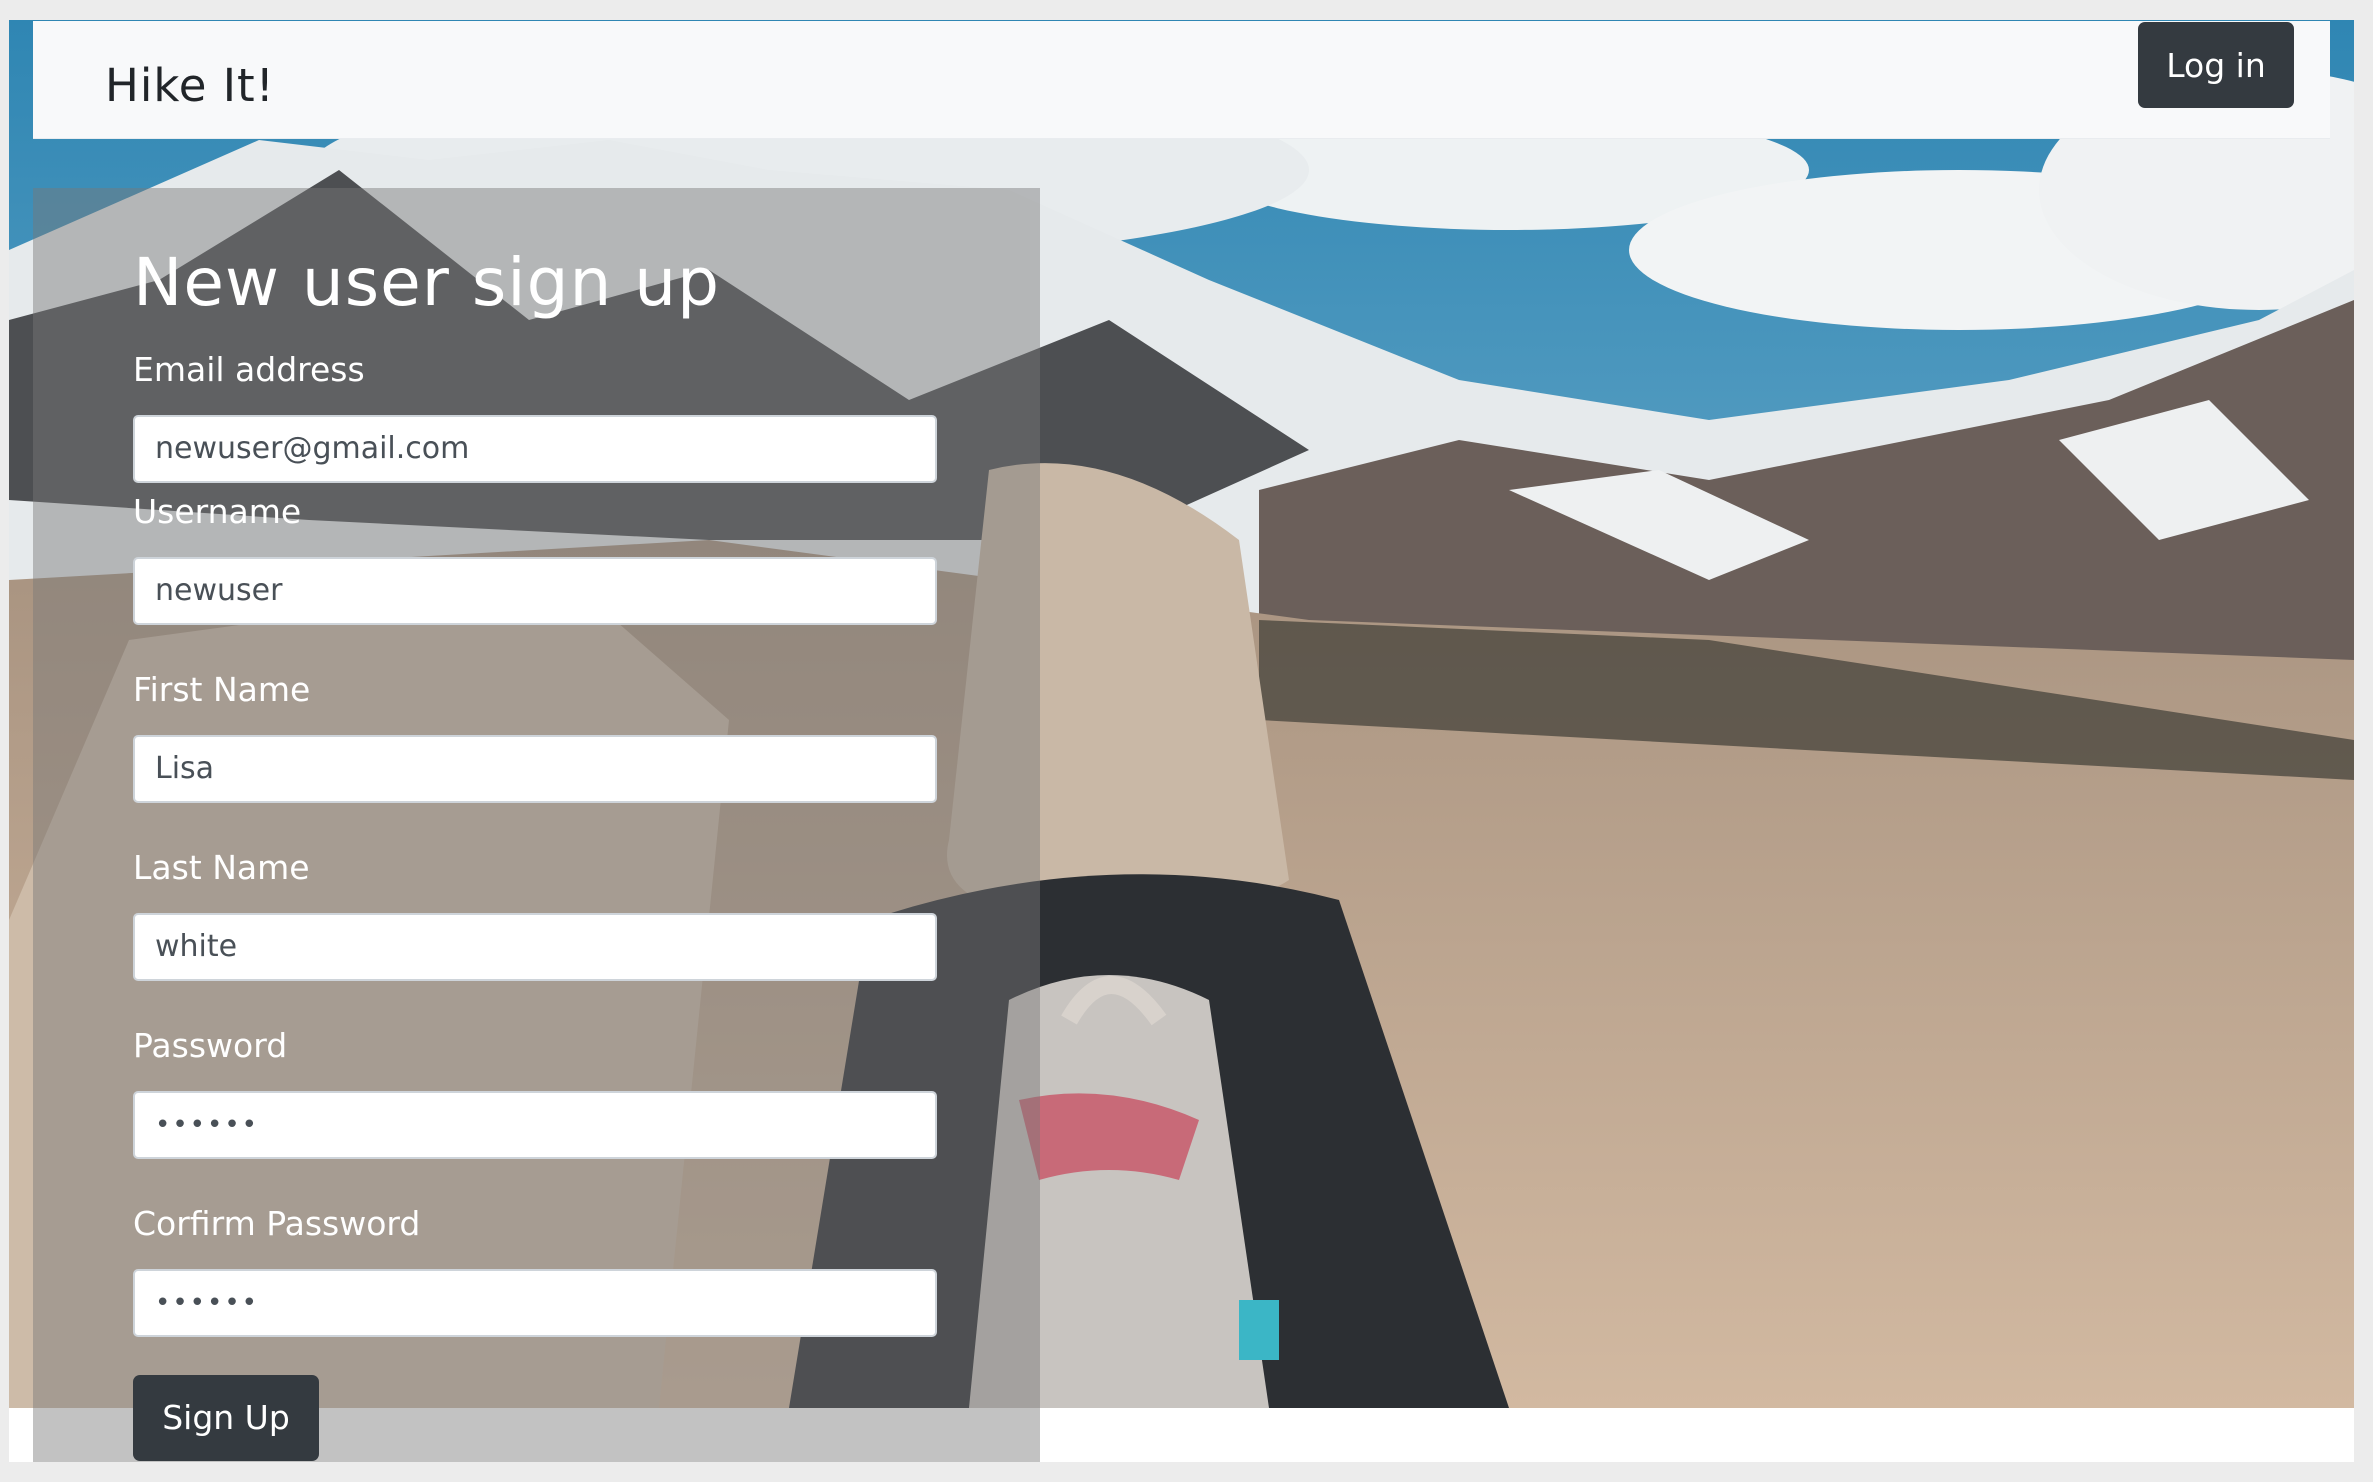 Image resolution: width=2373 pixels, height=1482 pixels. Describe the element at coordinates (210, 1045) in the screenshot. I see `password-label: Password` at that location.